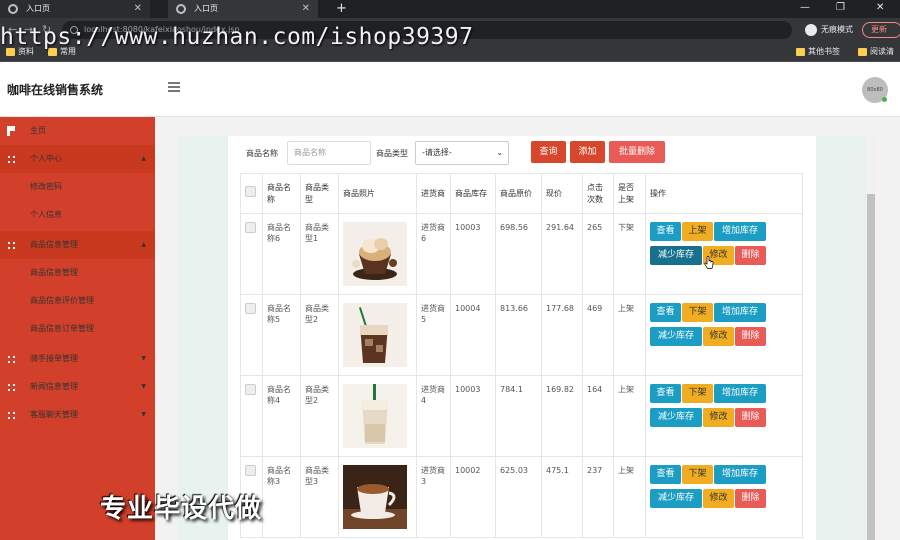 Image resolution: width=900 pixels, height=540 pixels. What do you see at coordinates (841, 338) in the screenshot?
I see `content-border-right` at bounding box center [841, 338].